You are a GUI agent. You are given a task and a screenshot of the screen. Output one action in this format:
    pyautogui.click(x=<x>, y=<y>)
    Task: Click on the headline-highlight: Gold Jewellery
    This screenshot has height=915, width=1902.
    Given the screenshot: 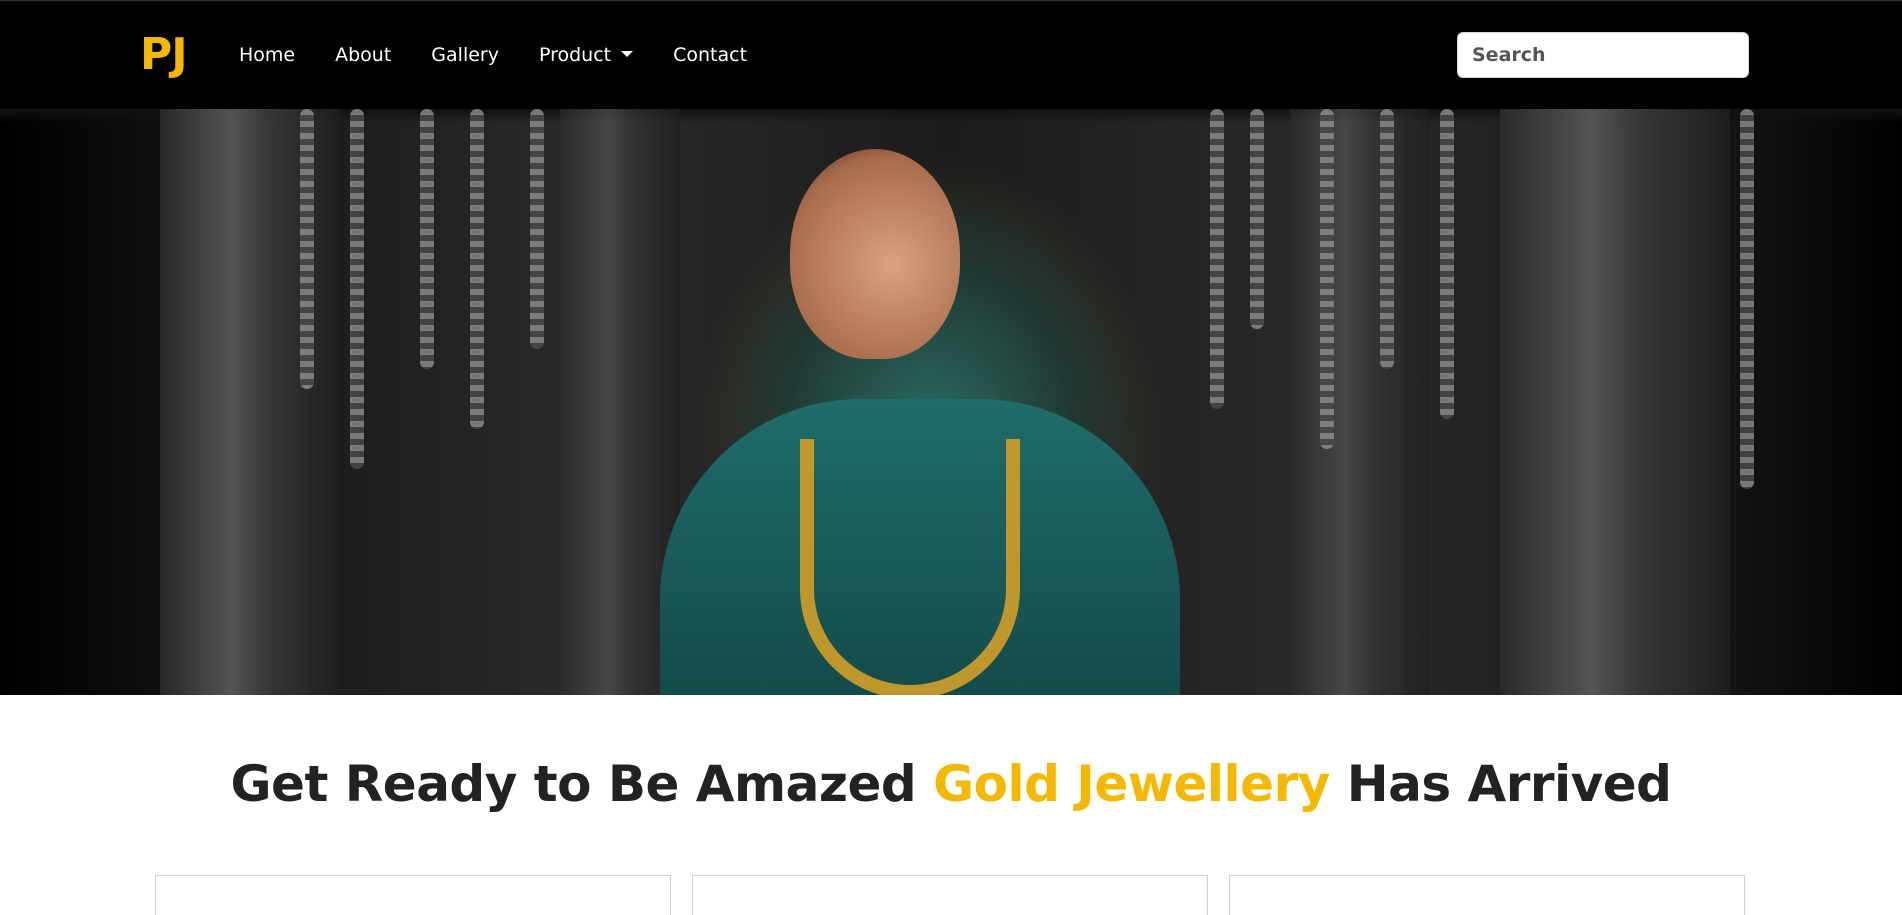 What is the action you would take?
    pyautogui.click(x=1131, y=784)
    